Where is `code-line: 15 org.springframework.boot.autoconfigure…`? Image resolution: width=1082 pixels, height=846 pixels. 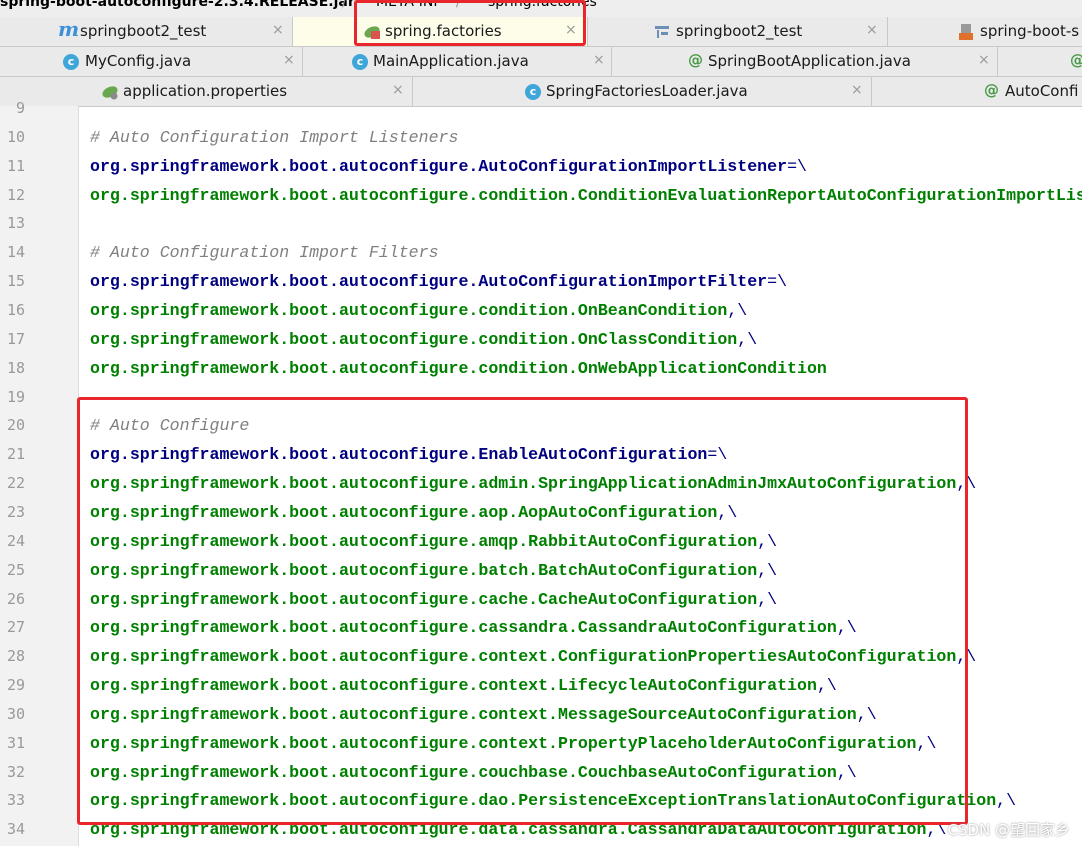
code-line: 15 org.springframework.boot.autoconfigure… is located at coordinates (541, 284).